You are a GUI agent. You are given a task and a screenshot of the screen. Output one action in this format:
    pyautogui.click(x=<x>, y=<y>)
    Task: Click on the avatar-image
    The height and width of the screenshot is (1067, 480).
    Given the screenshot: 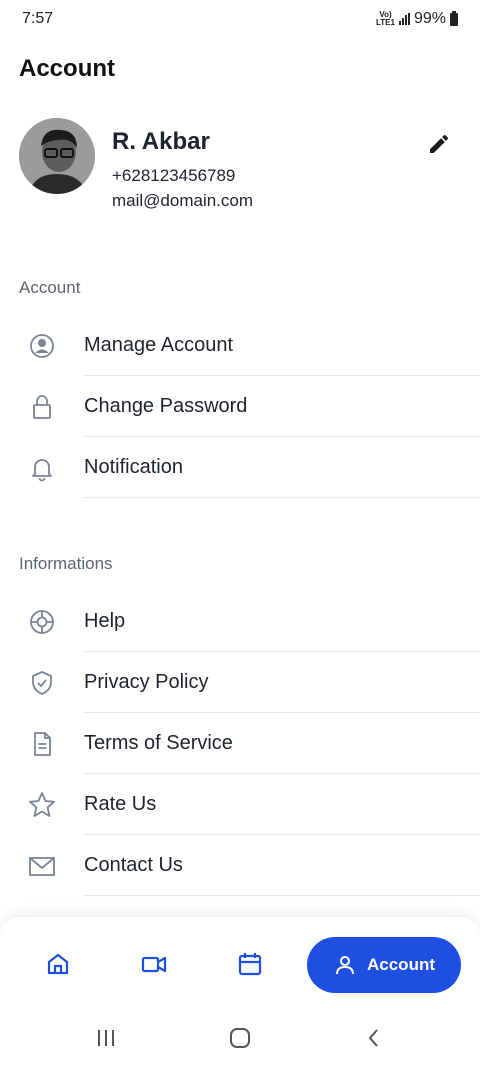 What is the action you would take?
    pyautogui.click(x=57, y=156)
    